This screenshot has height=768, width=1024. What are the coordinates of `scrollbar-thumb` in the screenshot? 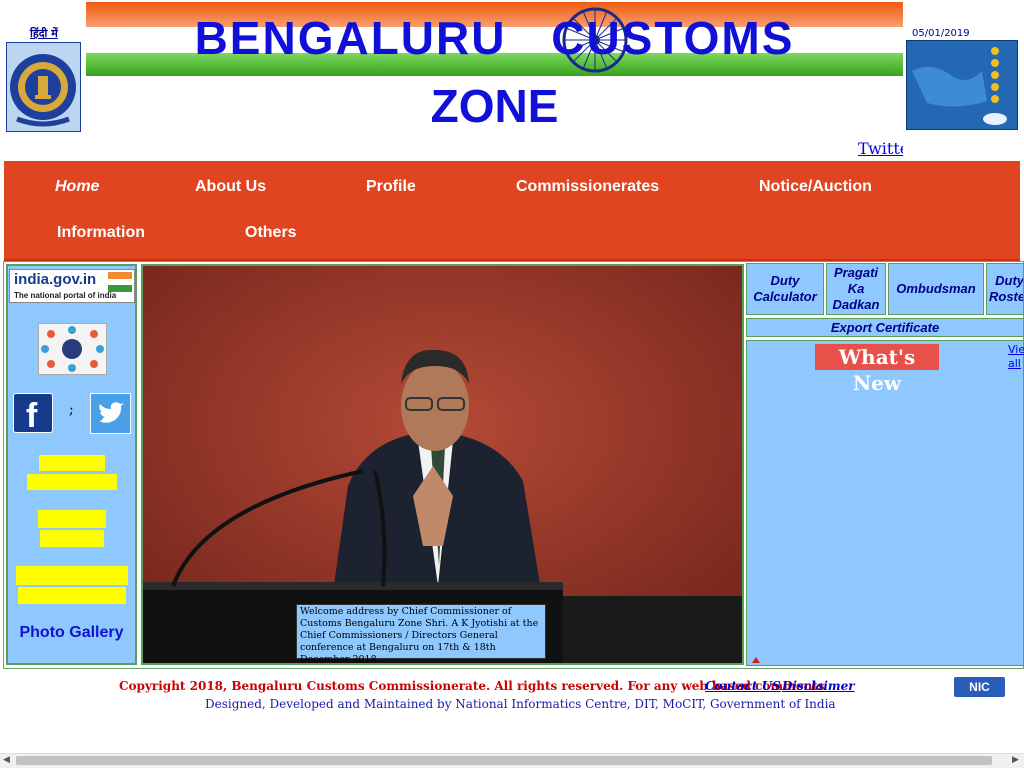 It's located at (504, 760).